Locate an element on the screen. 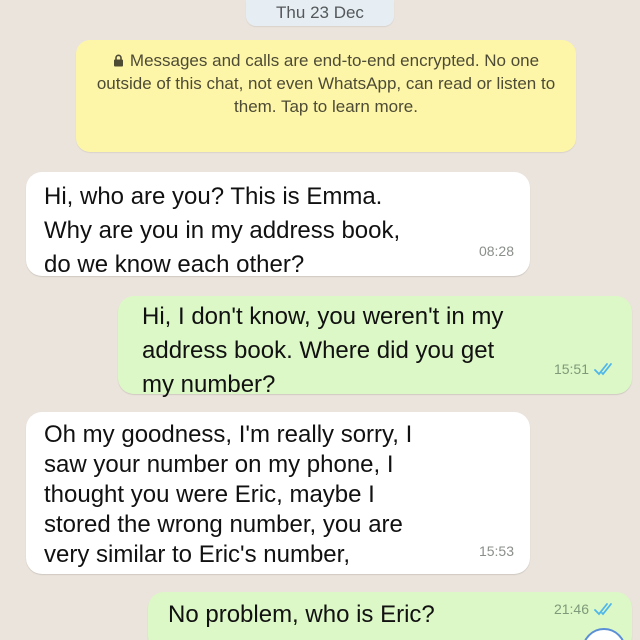 The image size is (640, 640). message-line: Oh my goodness, I'm really sorry, I is located at coordinates (228, 434).